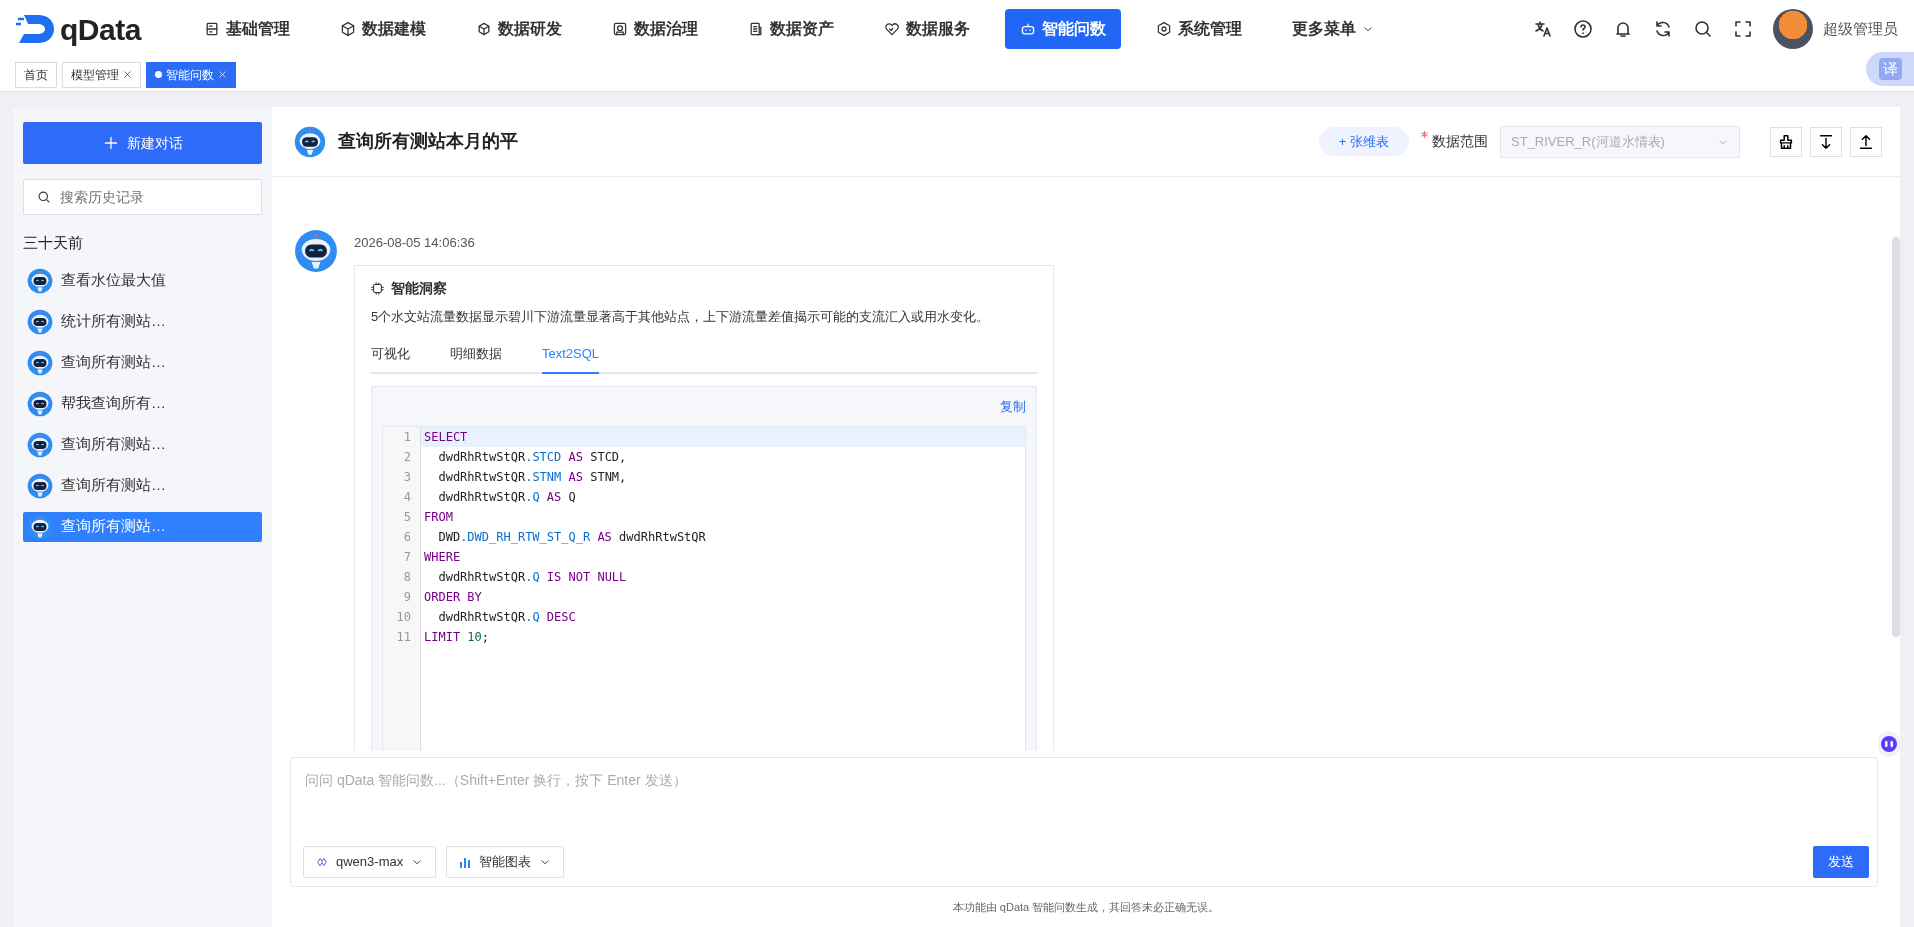 The image size is (1914, 927). I want to click on chat-title: 查询所有测站本月的平, so click(428, 141).